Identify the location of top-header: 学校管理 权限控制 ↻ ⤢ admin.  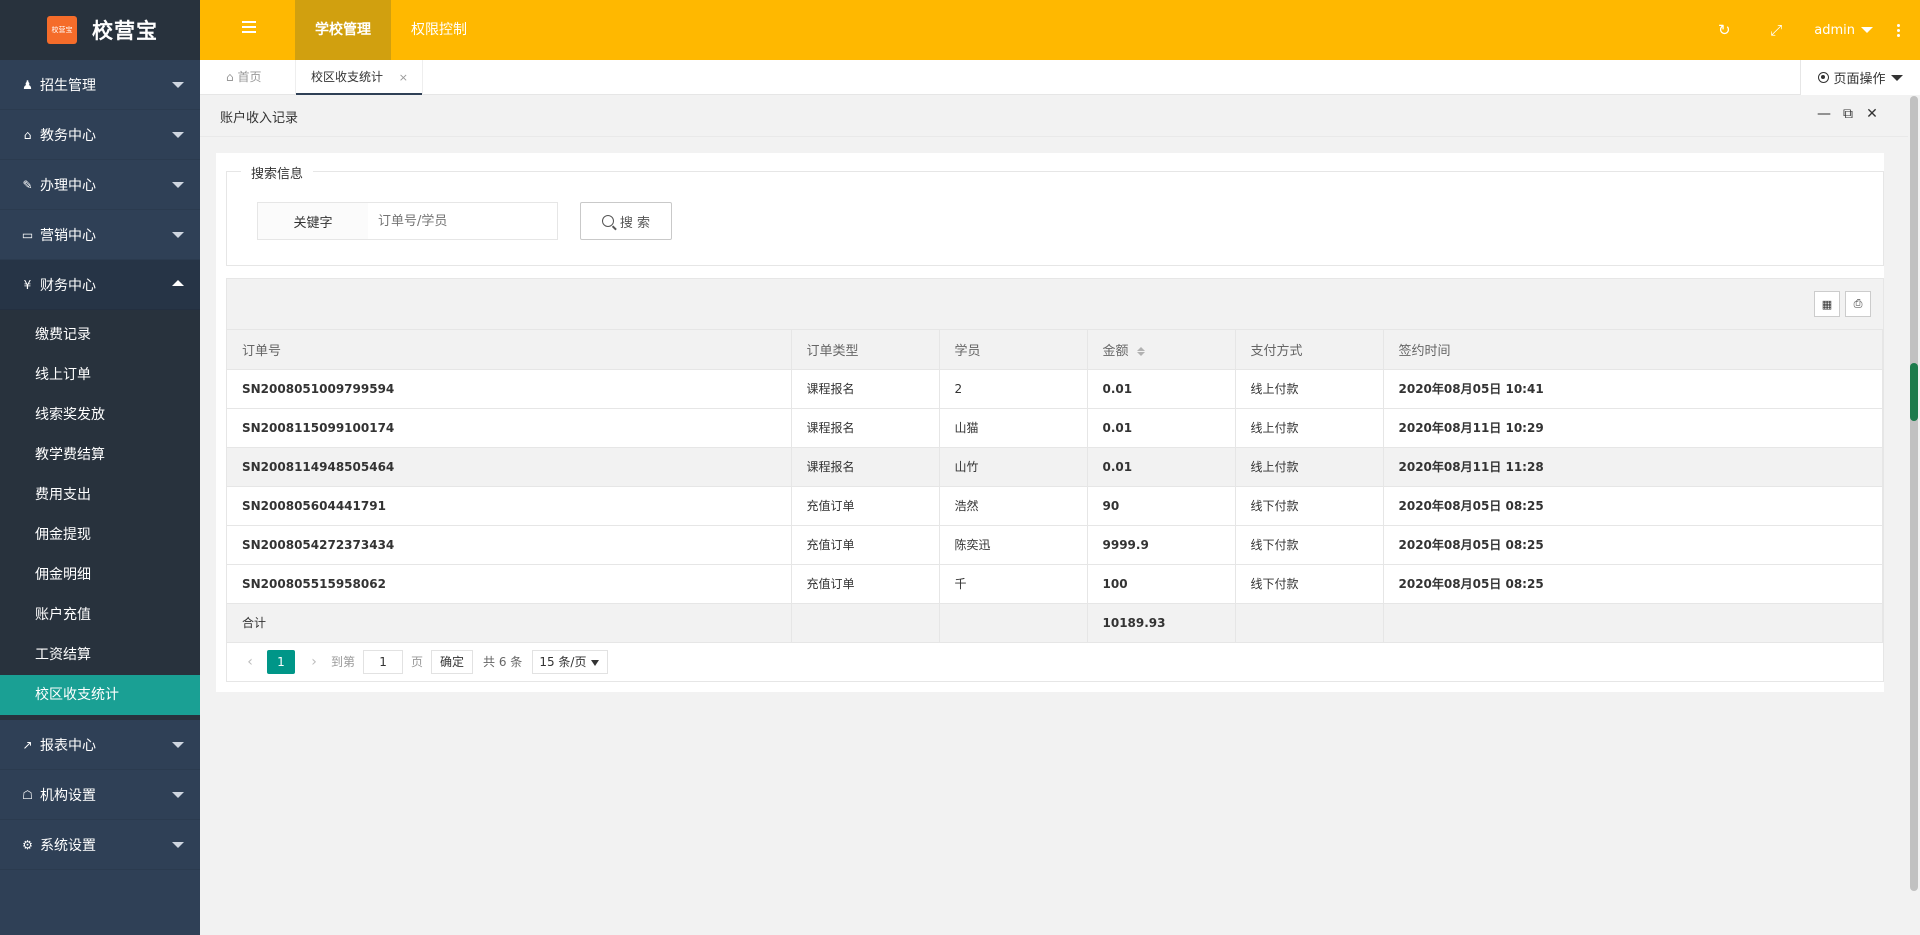
(1060, 30).